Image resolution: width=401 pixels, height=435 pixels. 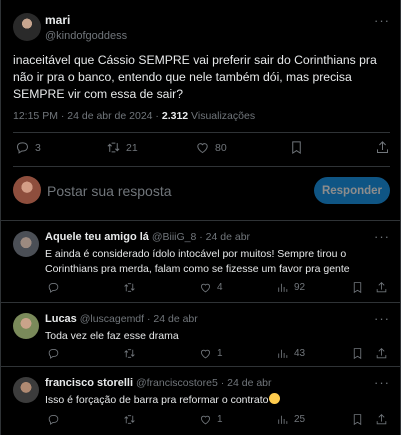 I want to click on reply-meta: @franciscostore5 · 24 de abr, so click(x=202, y=383).